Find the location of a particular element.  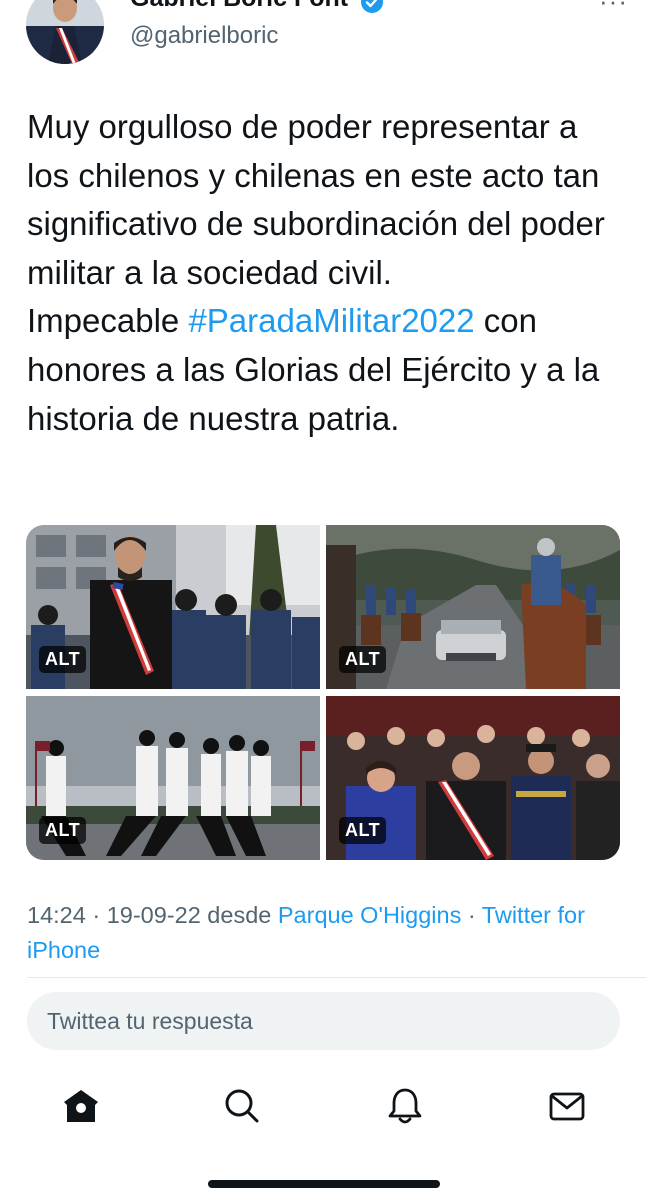

tweet-author-header: Gabriel Boric Font @gabrielboric ··· is located at coordinates (323, 40).